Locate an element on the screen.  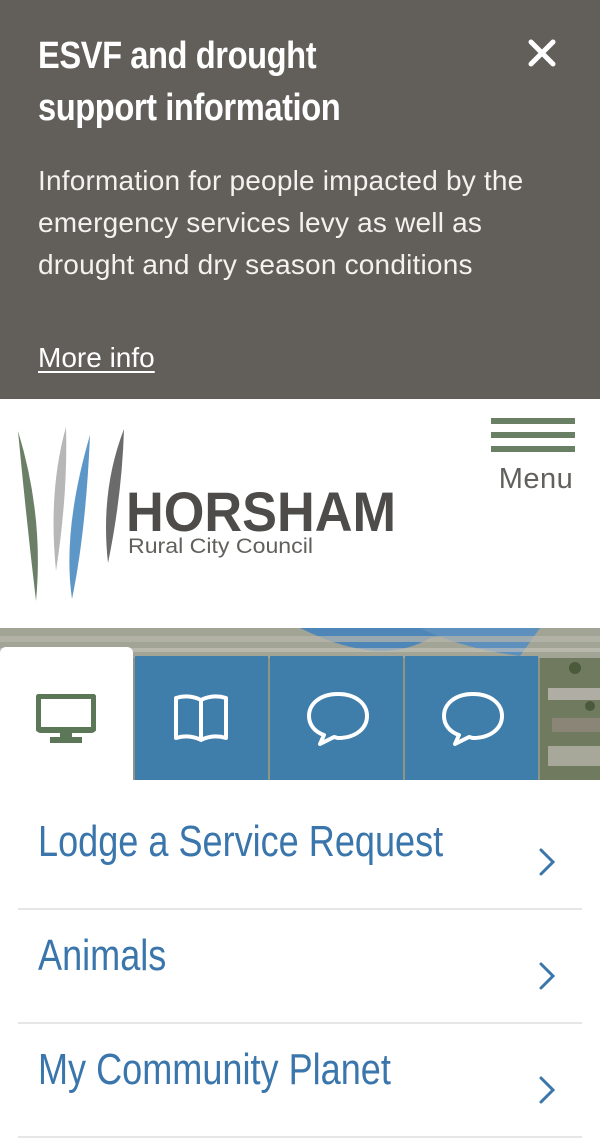
tab-have-your-say is located at coordinates (336, 718).